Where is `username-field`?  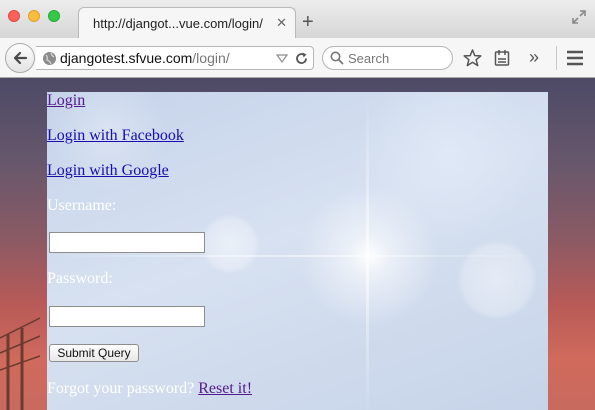
username-field is located at coordinates (127, 242).